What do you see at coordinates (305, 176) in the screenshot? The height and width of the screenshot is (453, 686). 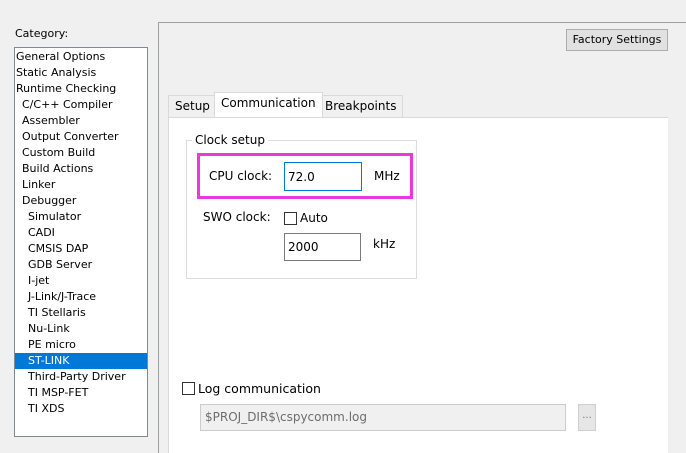 I see `cpu-clock-highlight` at bounding box center [305, 176].